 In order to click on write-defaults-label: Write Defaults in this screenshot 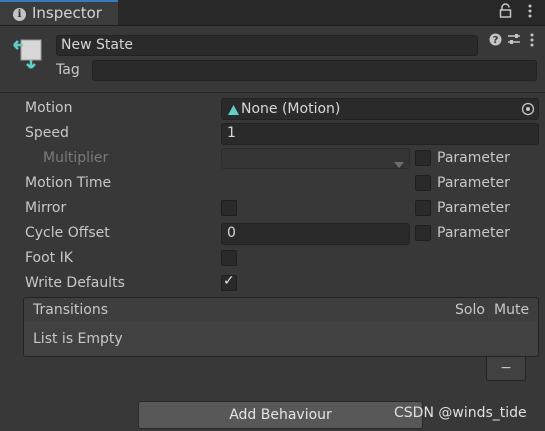, I will do `click(75, 283)`.